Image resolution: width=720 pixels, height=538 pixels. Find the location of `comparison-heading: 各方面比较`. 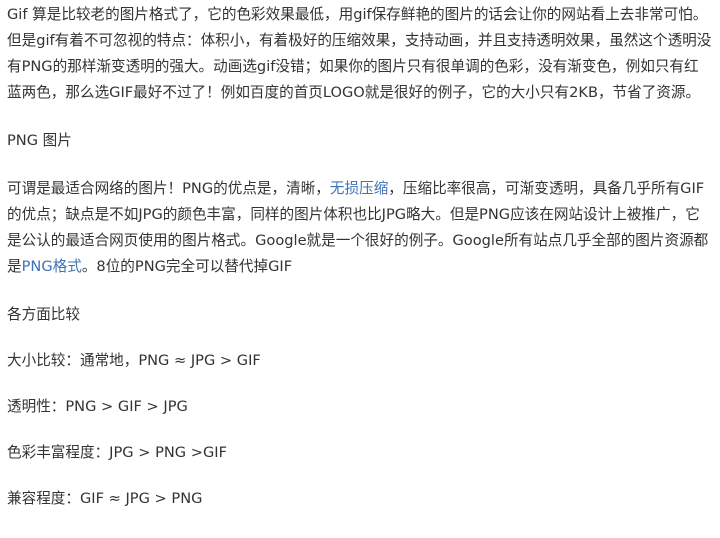

comparison-heading: 各方面比较 is located at coordinates (43, 314).